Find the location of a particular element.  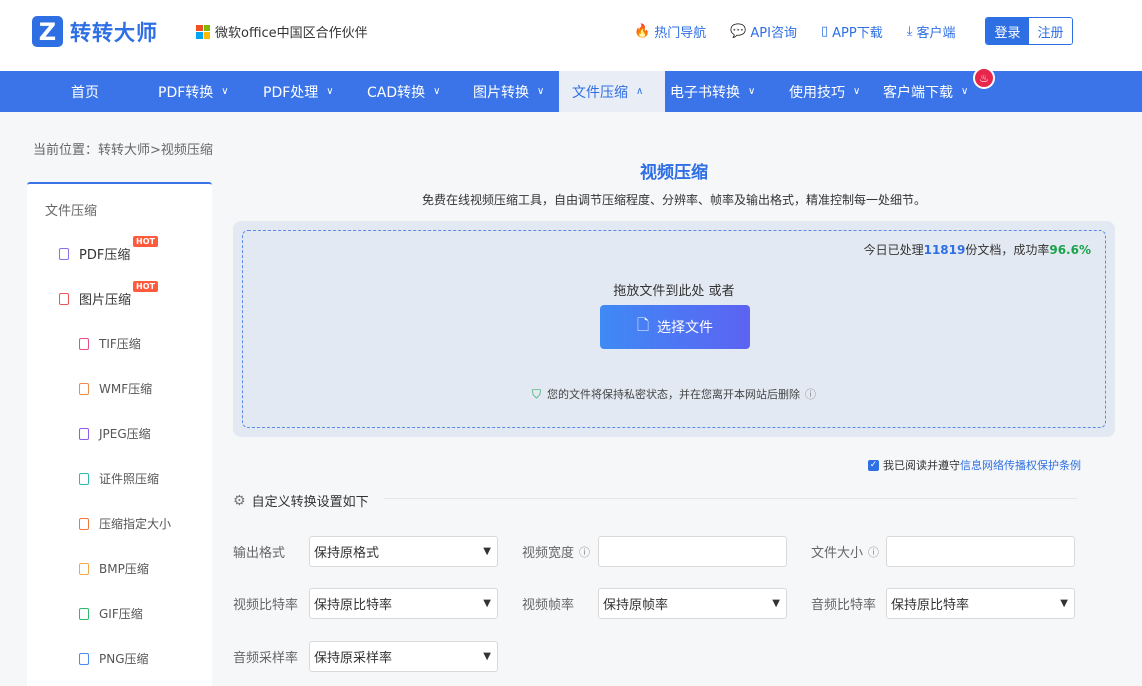

nav-home: 首页 is located at coordinates (85, 91).